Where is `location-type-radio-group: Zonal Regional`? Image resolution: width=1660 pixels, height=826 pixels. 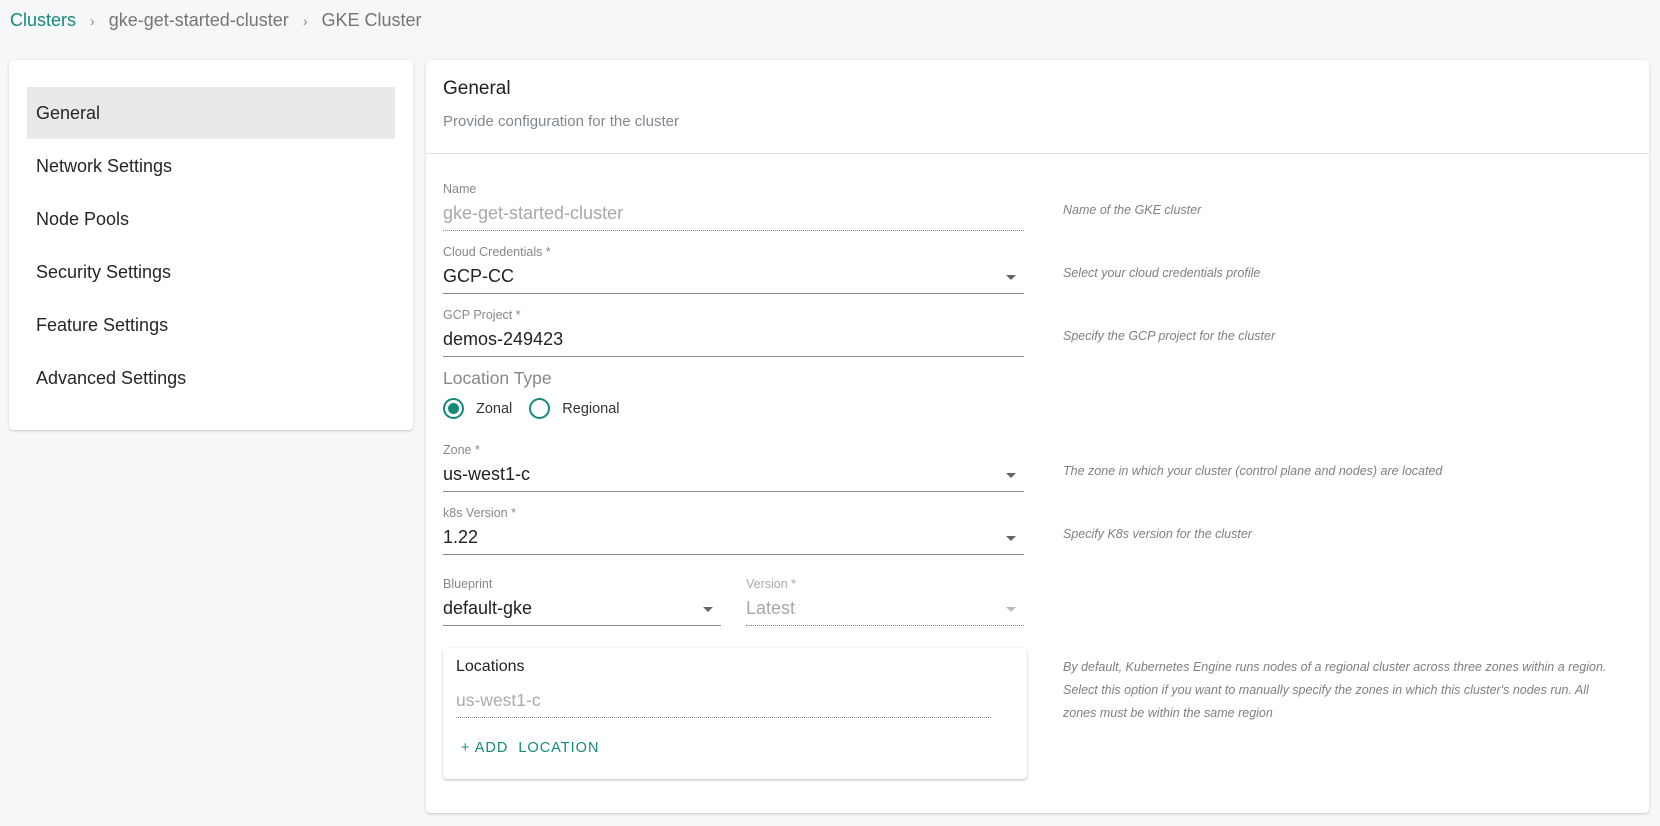
location-type-radio-group: Zonal Regional is located at coordinates (540, 408).